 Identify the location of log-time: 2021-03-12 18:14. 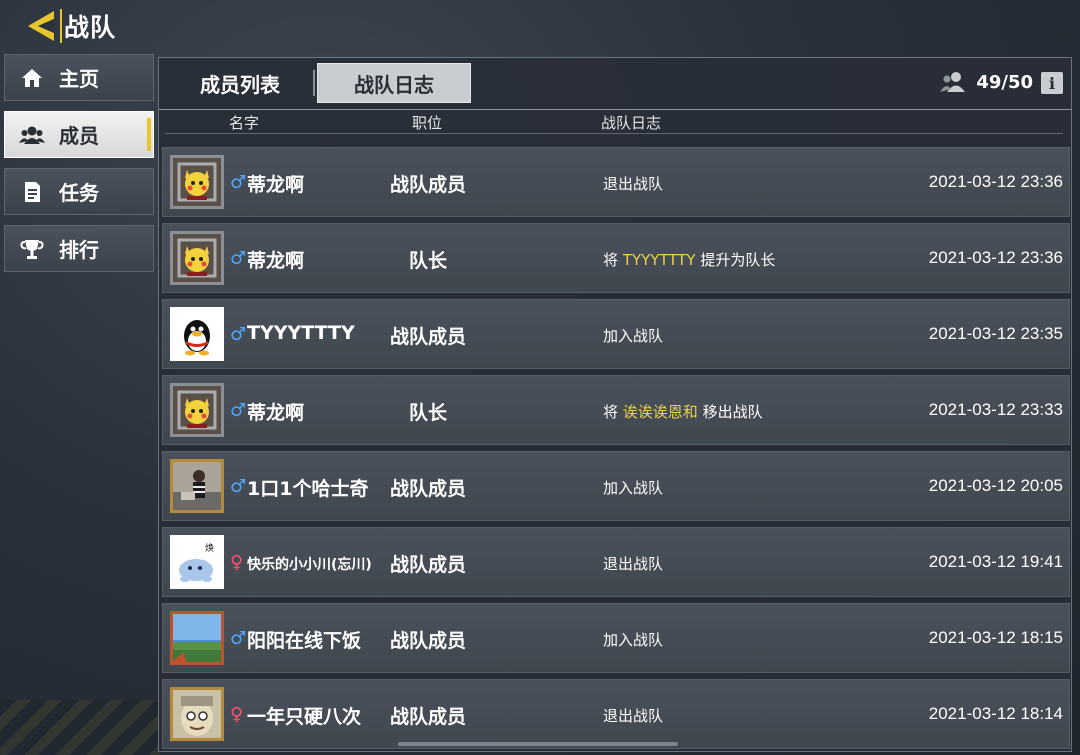
(995, 713).